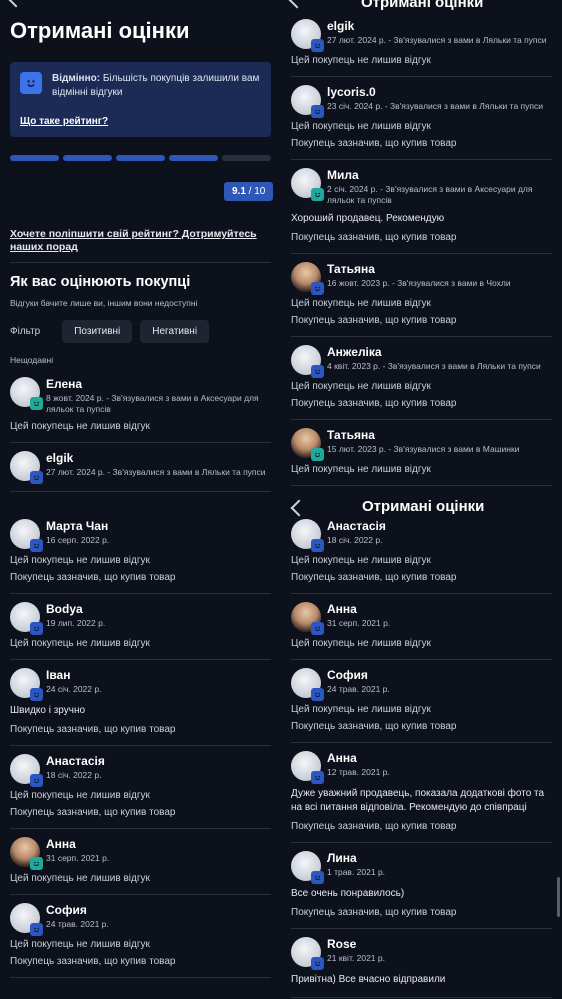 The width and height of the screenshot is (562, 999). Describe the element at coordinates (158, 609) in the screenshot. I see `reviewer-name: Bodya` at that location.